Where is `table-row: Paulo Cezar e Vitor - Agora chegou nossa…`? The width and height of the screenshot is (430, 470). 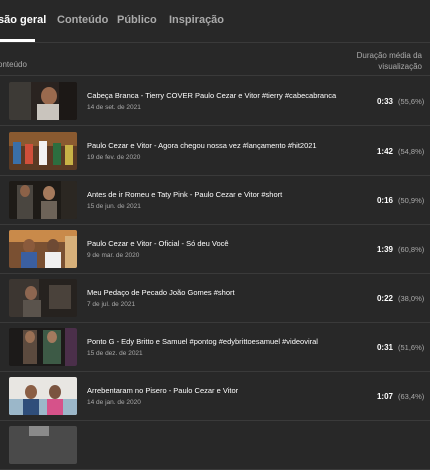 table-row: Paulo Cezar e Vitor - Agora chegou nossa… is located at coordinates (215, 151).